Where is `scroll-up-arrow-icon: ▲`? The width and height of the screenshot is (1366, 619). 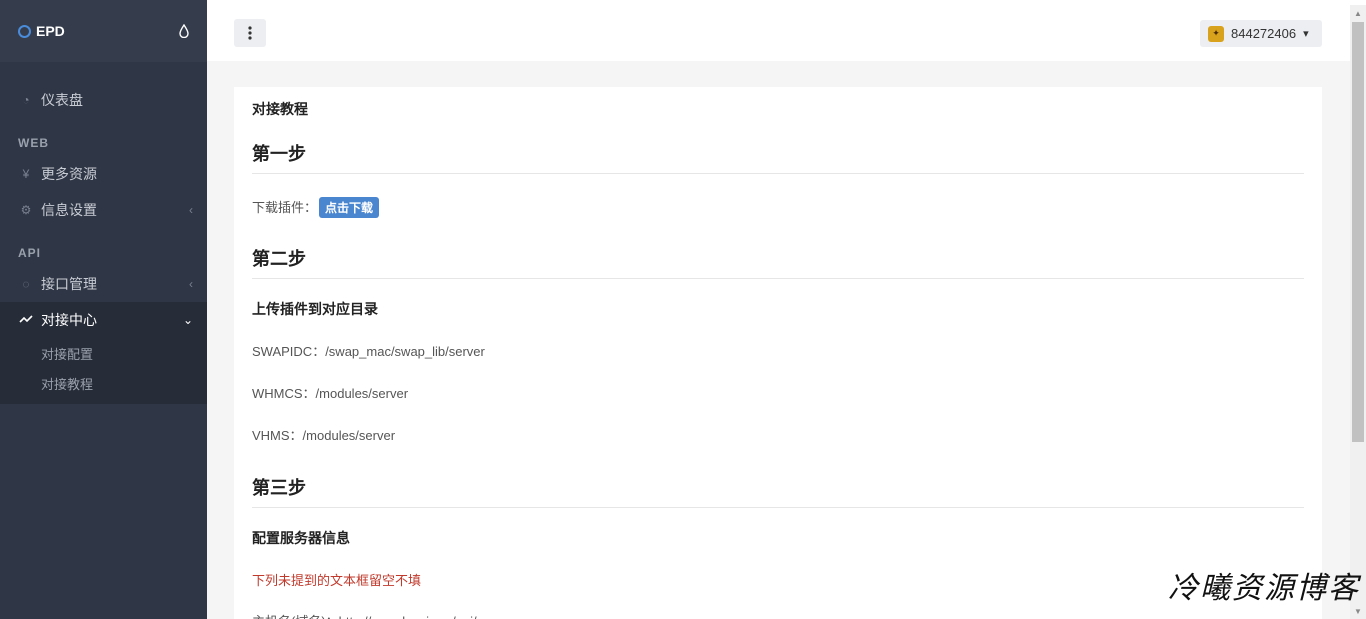
scroll-up-arrow-icon: ▲ is located at coordinates (1358, 13).